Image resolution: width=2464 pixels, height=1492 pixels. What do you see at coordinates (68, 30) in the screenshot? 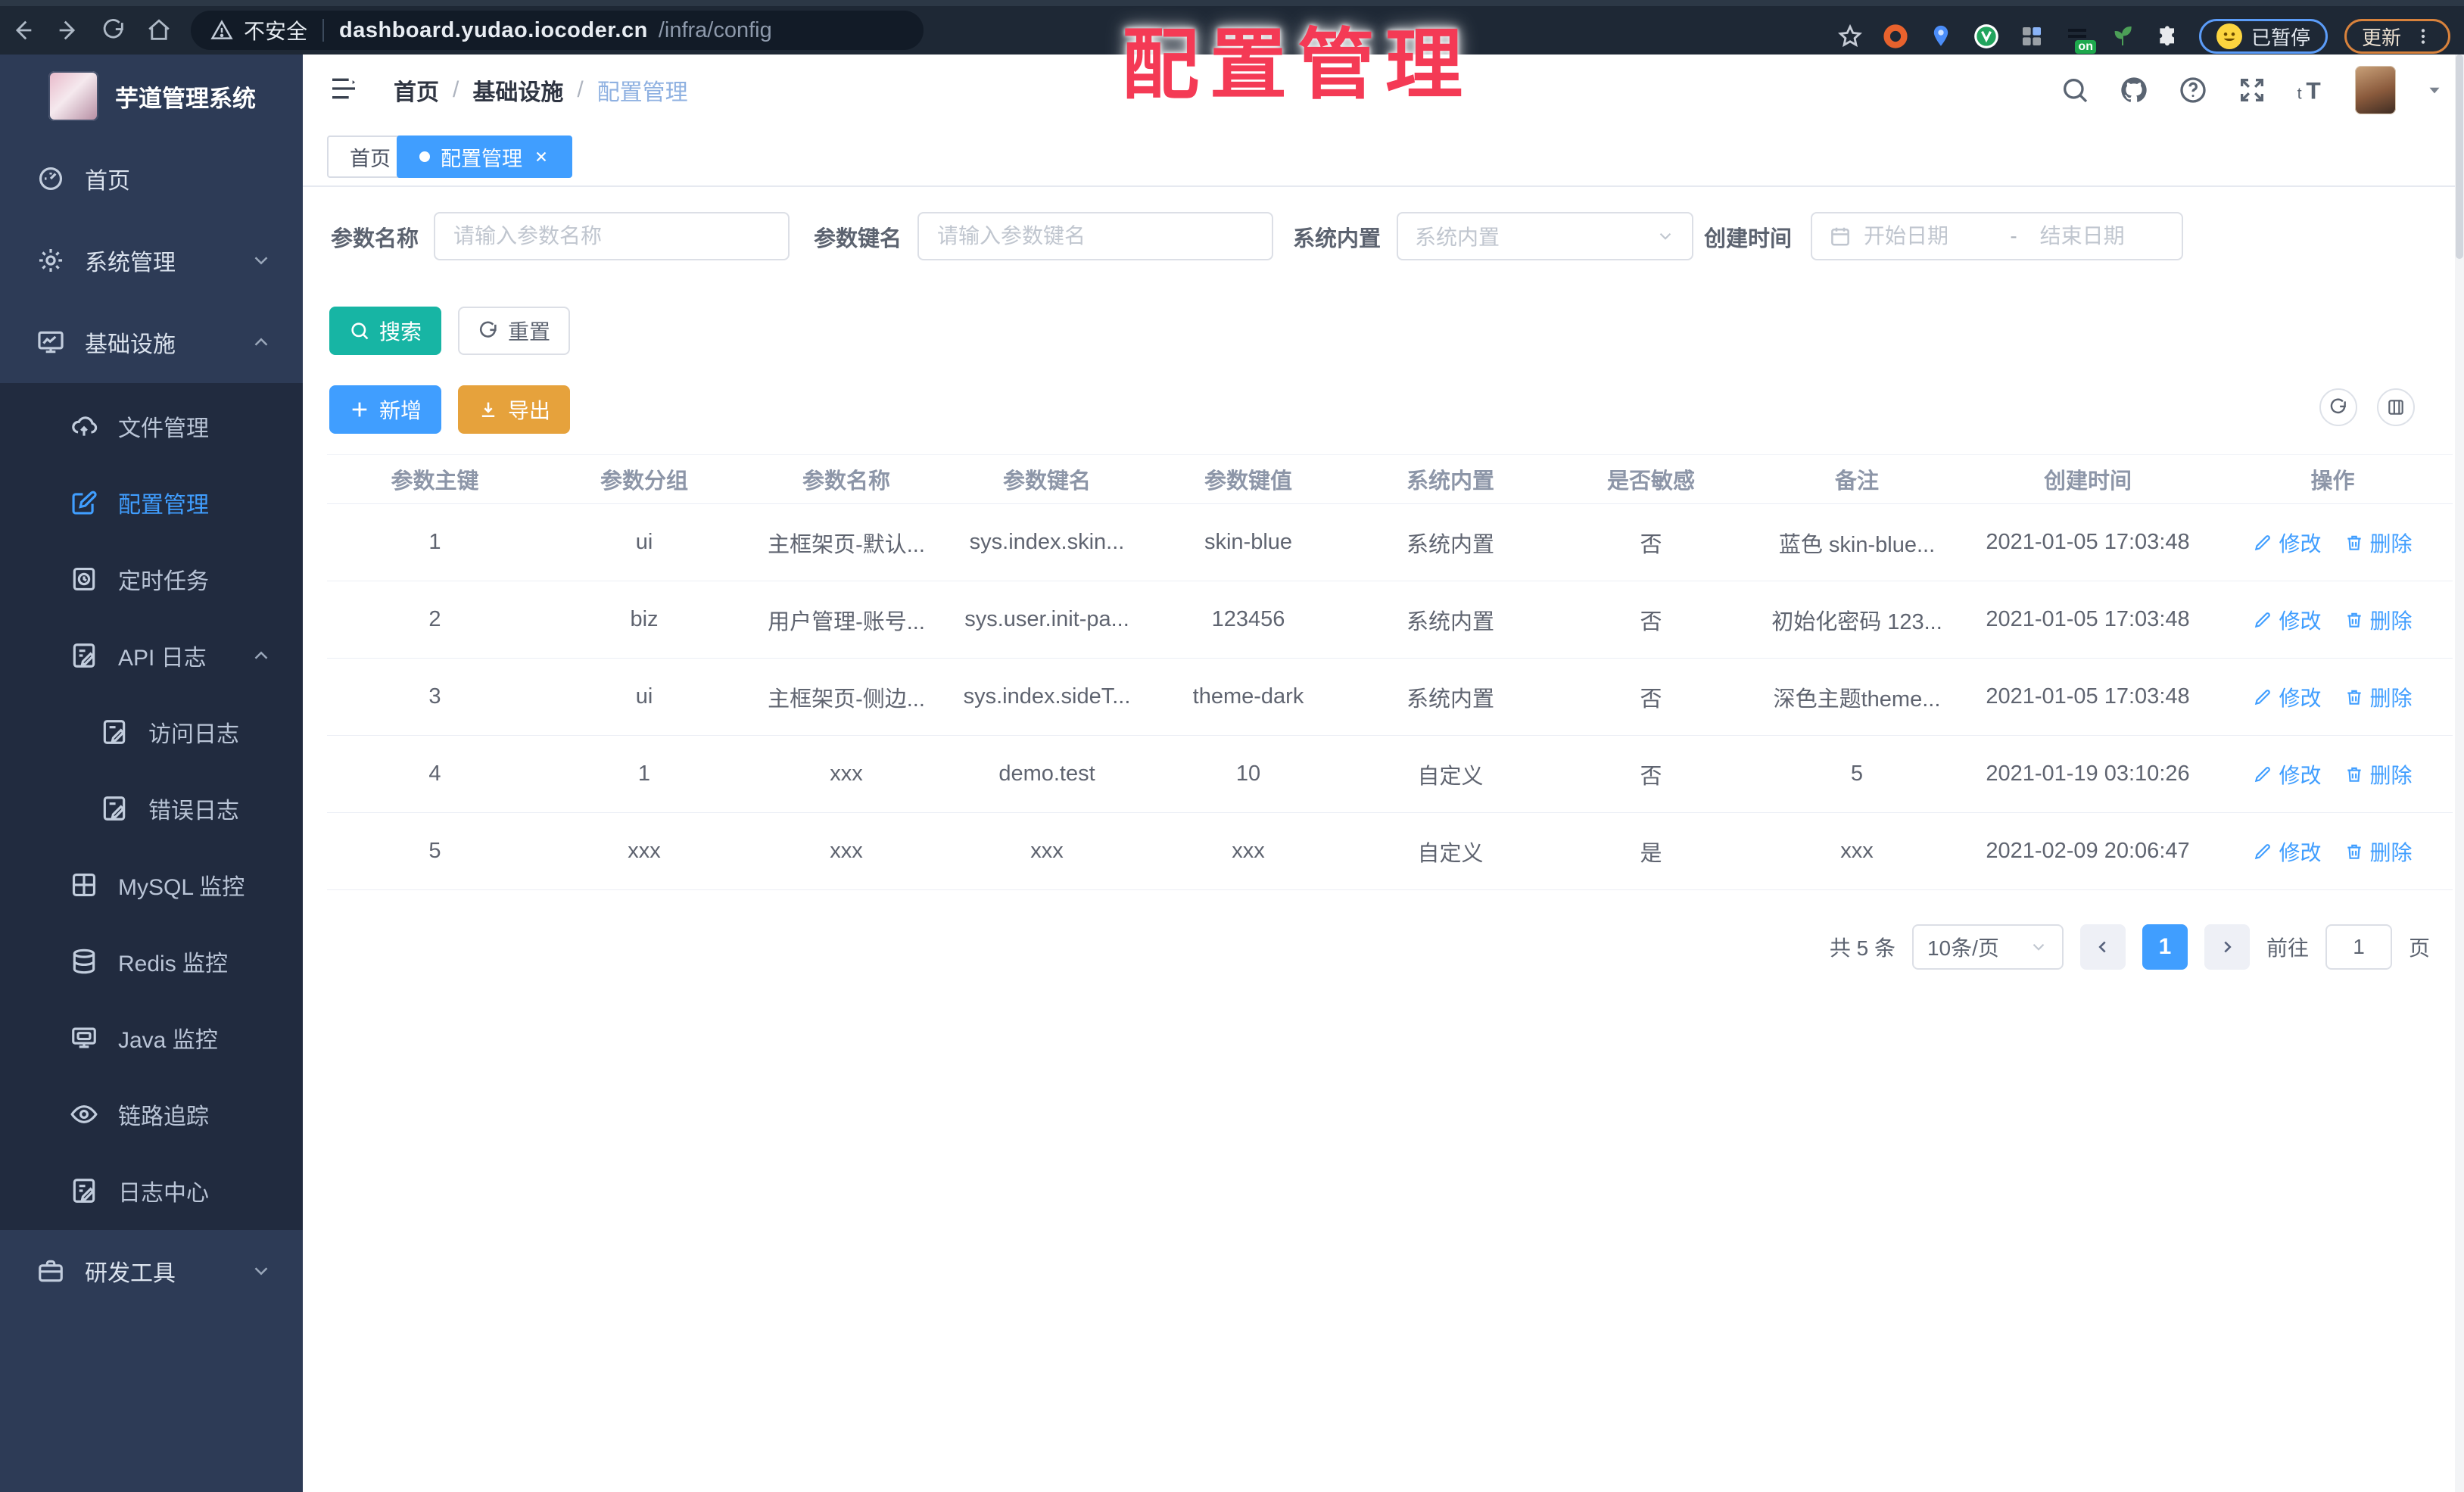
I see `forward-icon` at bounding box center [68, 30].